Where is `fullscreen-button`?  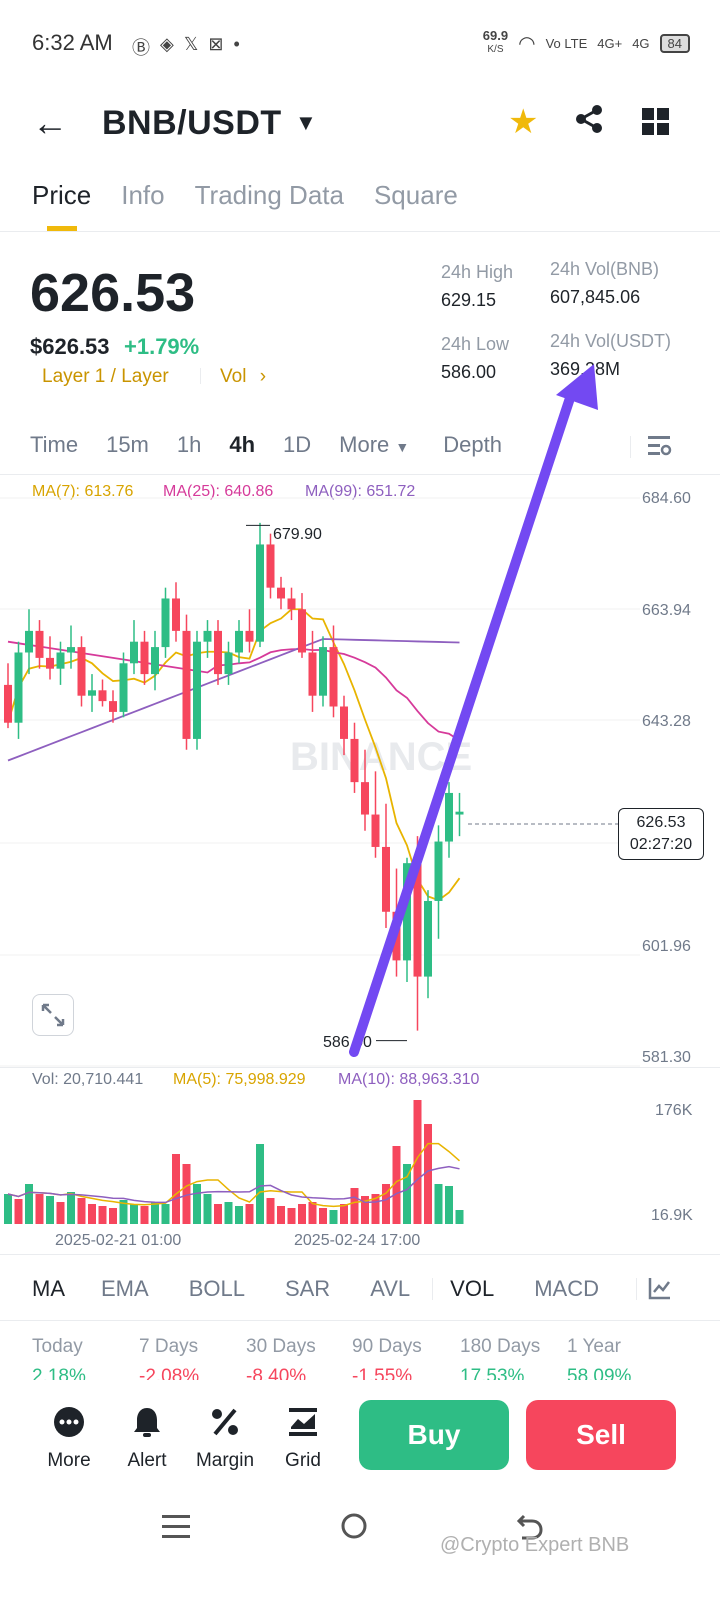
fullscreen-button is located at coordinates (53, 1015).